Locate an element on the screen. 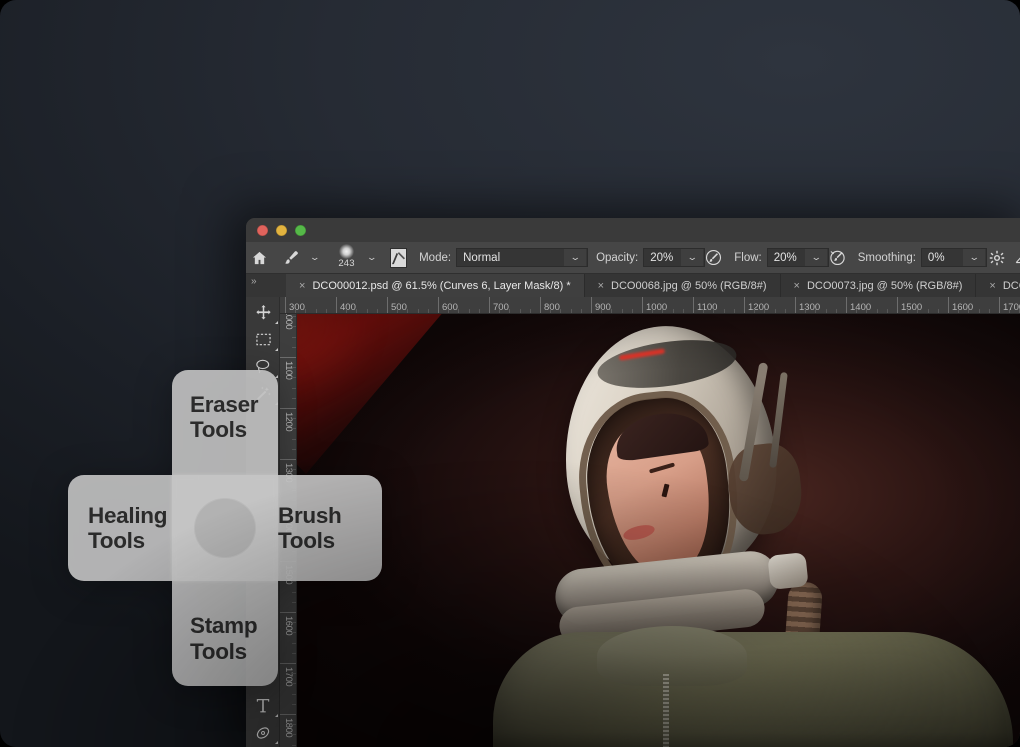 The height and width of the screenshot is (747, 1020). ruler-tick-label: 900 is located at coordinates (603, 307).